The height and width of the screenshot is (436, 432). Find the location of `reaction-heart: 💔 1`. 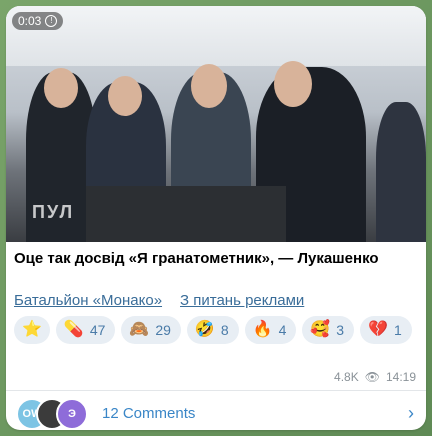

reaction-heart: 💔 1 is located at coordinates (386, 330).